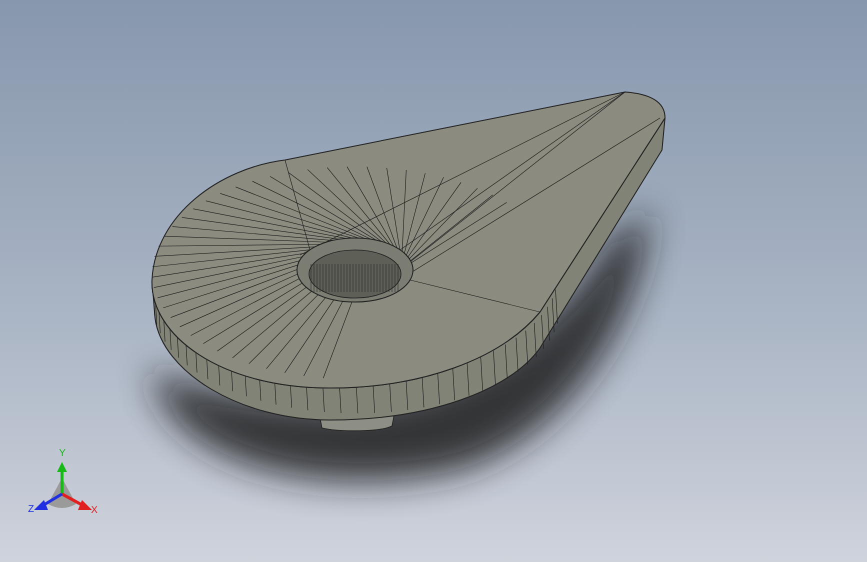 The image size is (867, 562). I want to click on axis-triad-icon, so click(63, 486).